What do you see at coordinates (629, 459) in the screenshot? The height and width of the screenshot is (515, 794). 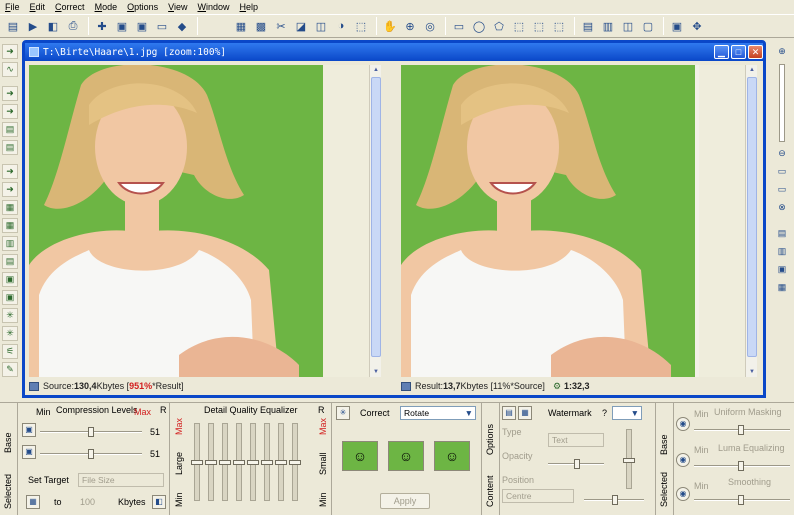 I see `watermark-size-slider` at bounding box center [629, 459].